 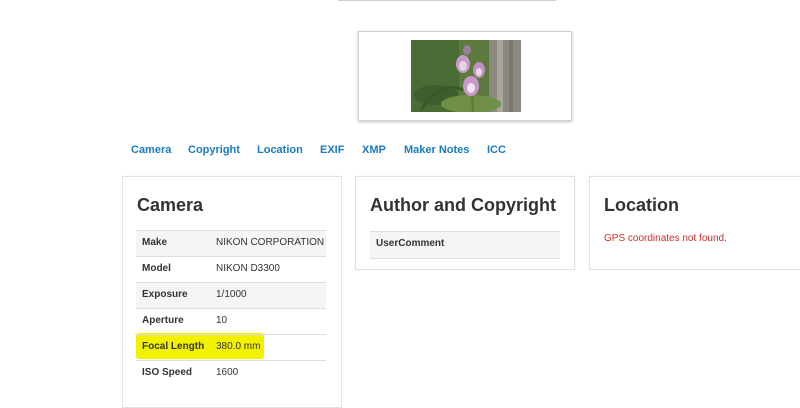 What do you see at coordinates (447, 0) in the screenshot?
I see `top-divider` at bounding box center [447, 0].